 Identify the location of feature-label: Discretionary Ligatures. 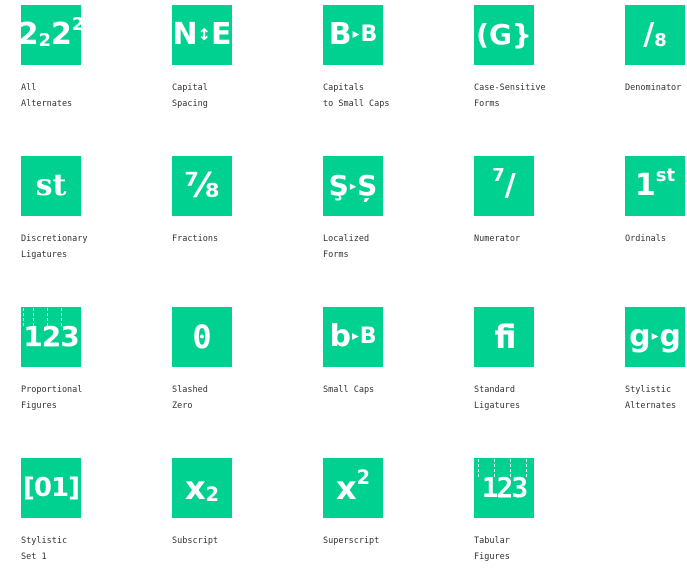
(54, 247).